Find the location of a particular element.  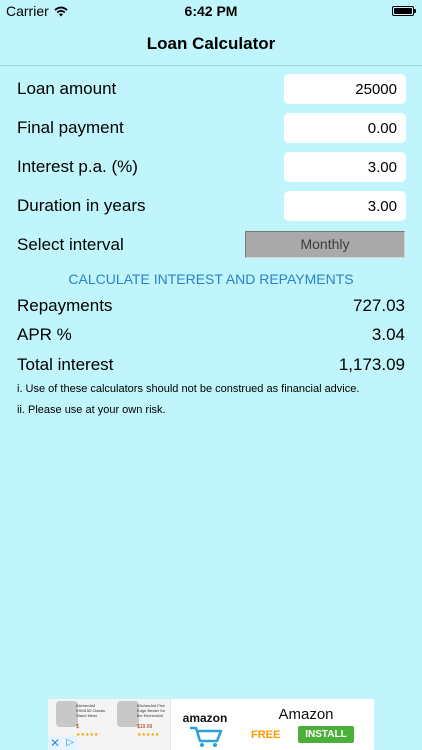

final-payment-field is located at coordinates (345, 128).